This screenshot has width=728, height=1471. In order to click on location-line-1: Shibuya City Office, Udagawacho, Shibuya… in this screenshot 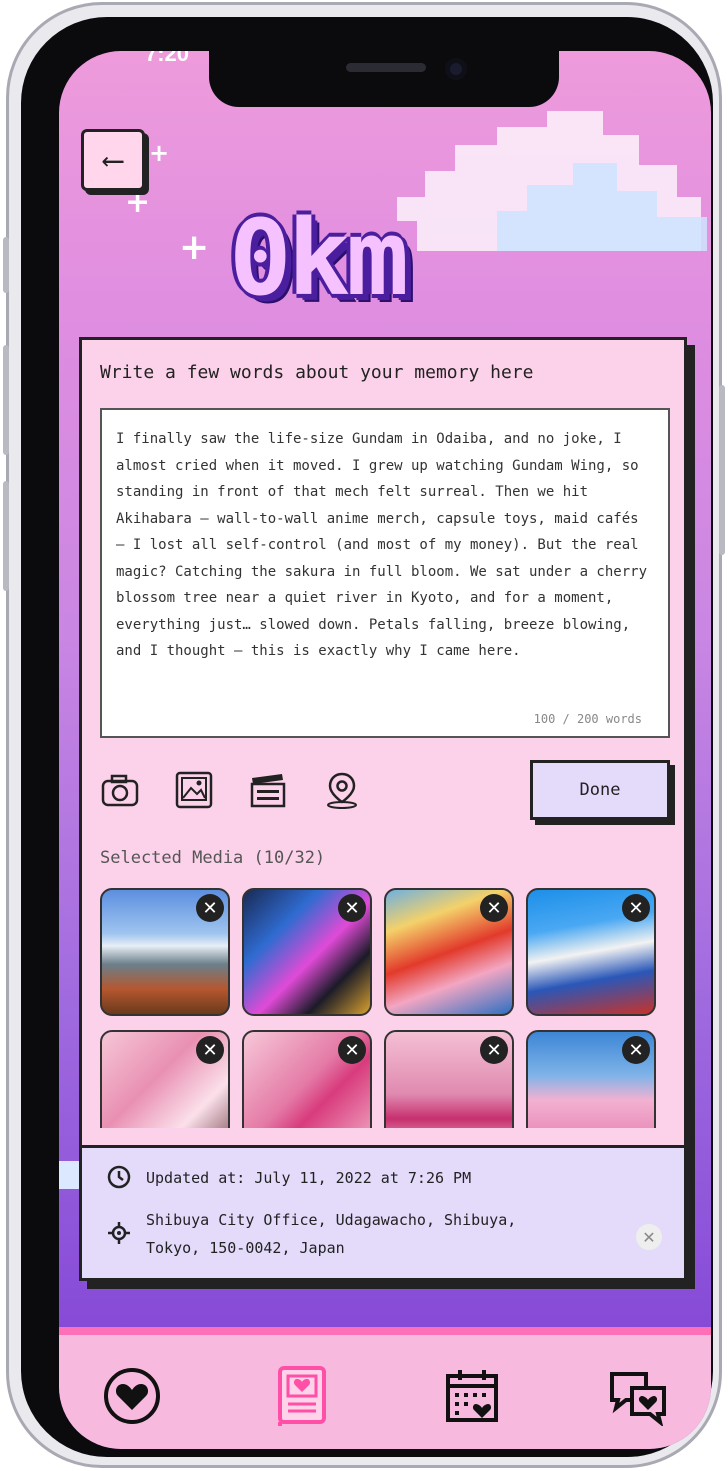, I will do `click(331, 1220)`.